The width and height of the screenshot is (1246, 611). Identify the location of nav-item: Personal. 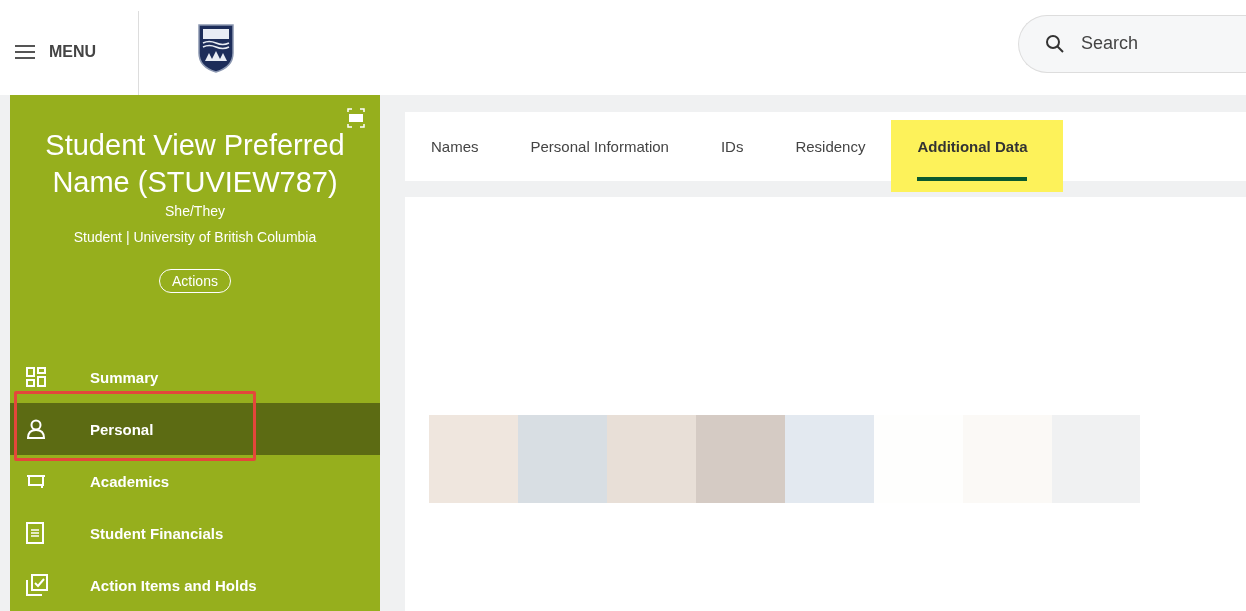
(195, 429).